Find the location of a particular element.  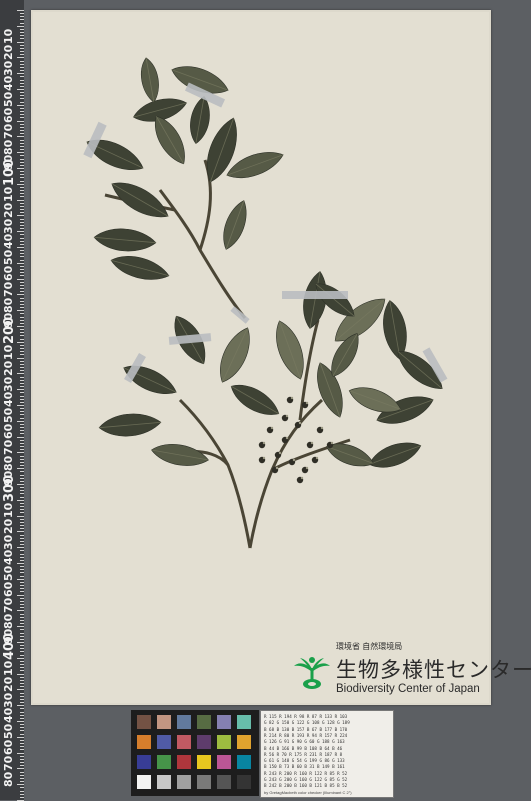

color-card-row: B 44 B 166 B 99 B 108 B 64 B 46 is located at coordinates (303, 748).